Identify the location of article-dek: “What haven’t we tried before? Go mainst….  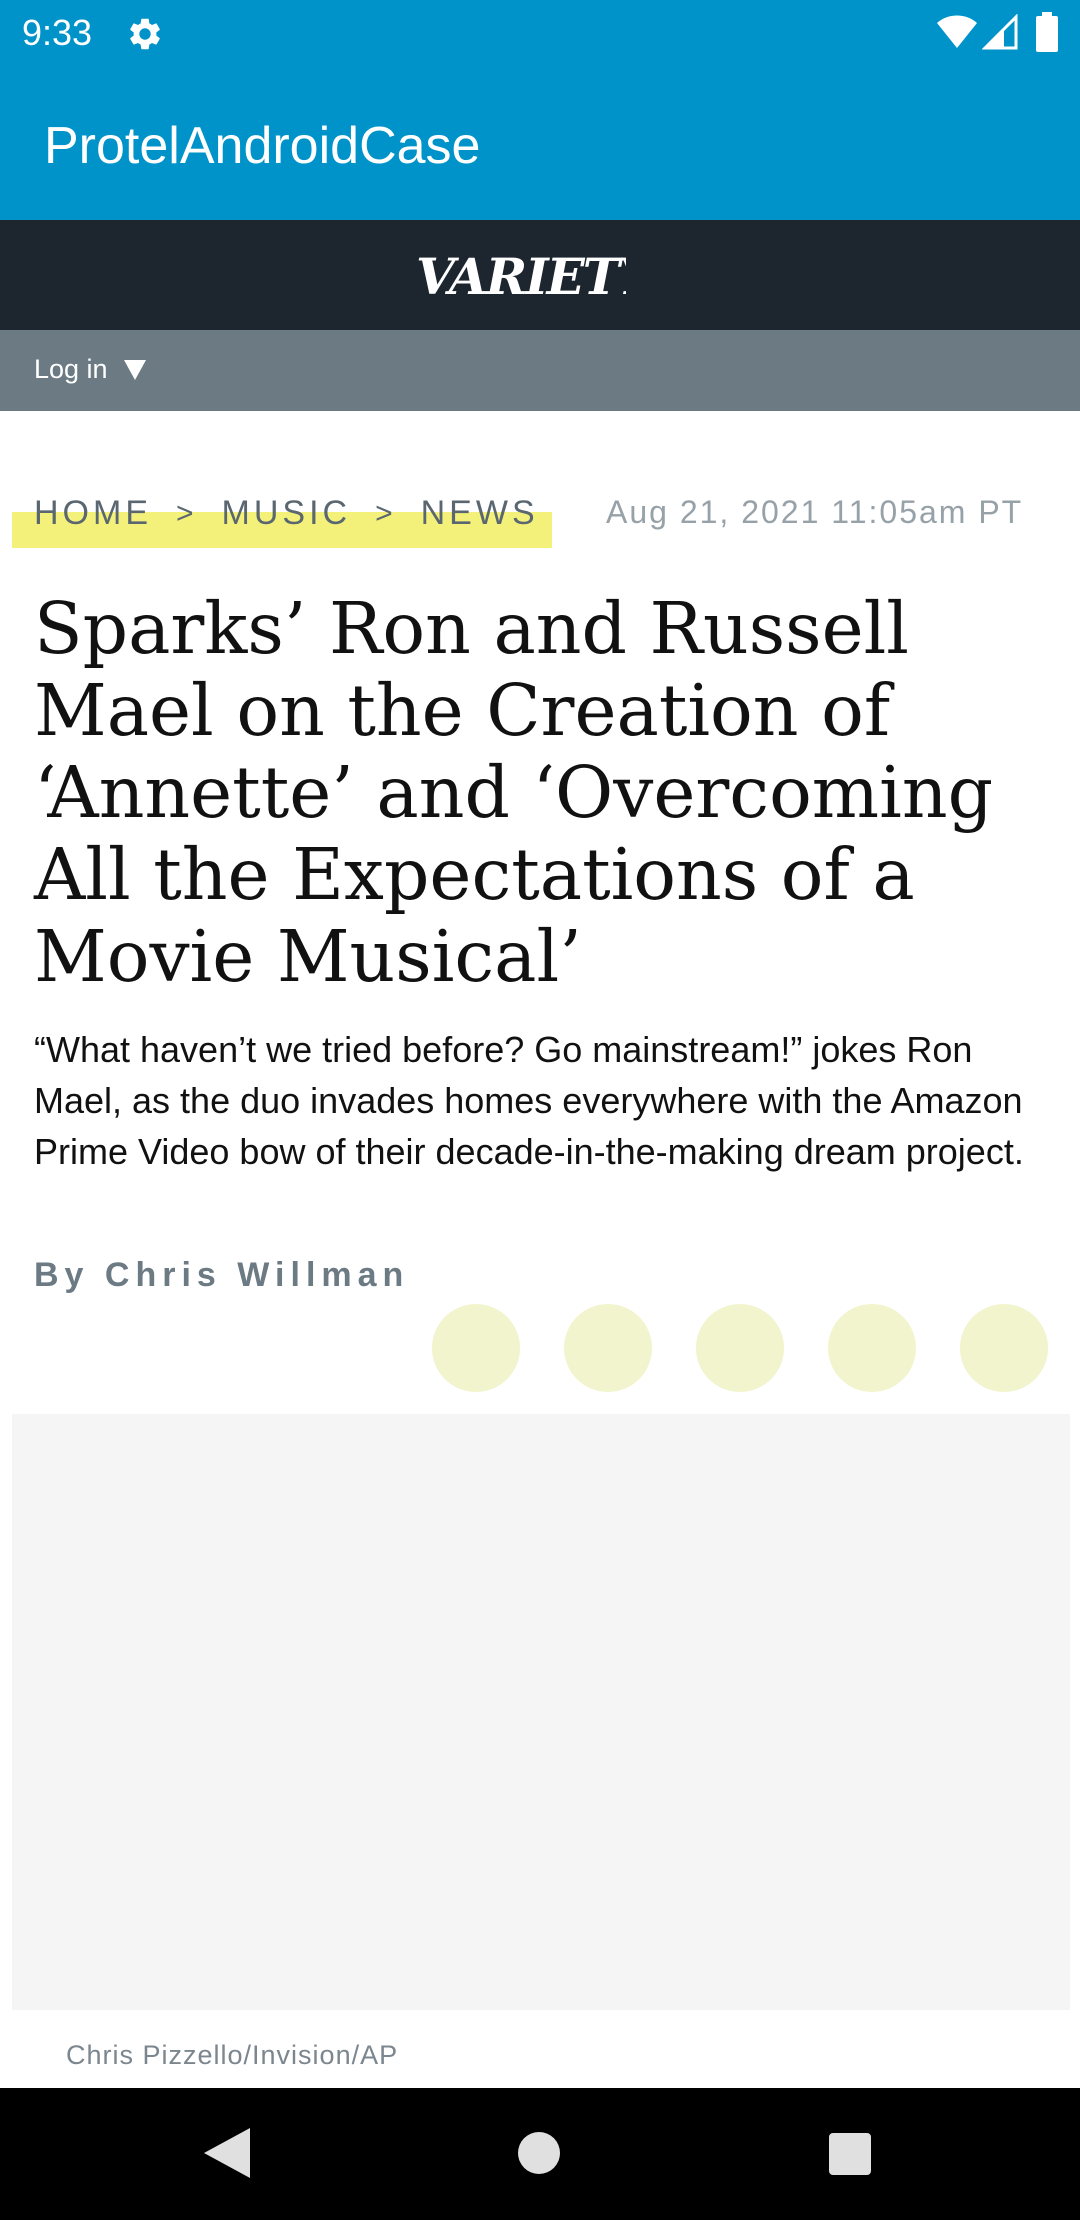
(529, 1100).